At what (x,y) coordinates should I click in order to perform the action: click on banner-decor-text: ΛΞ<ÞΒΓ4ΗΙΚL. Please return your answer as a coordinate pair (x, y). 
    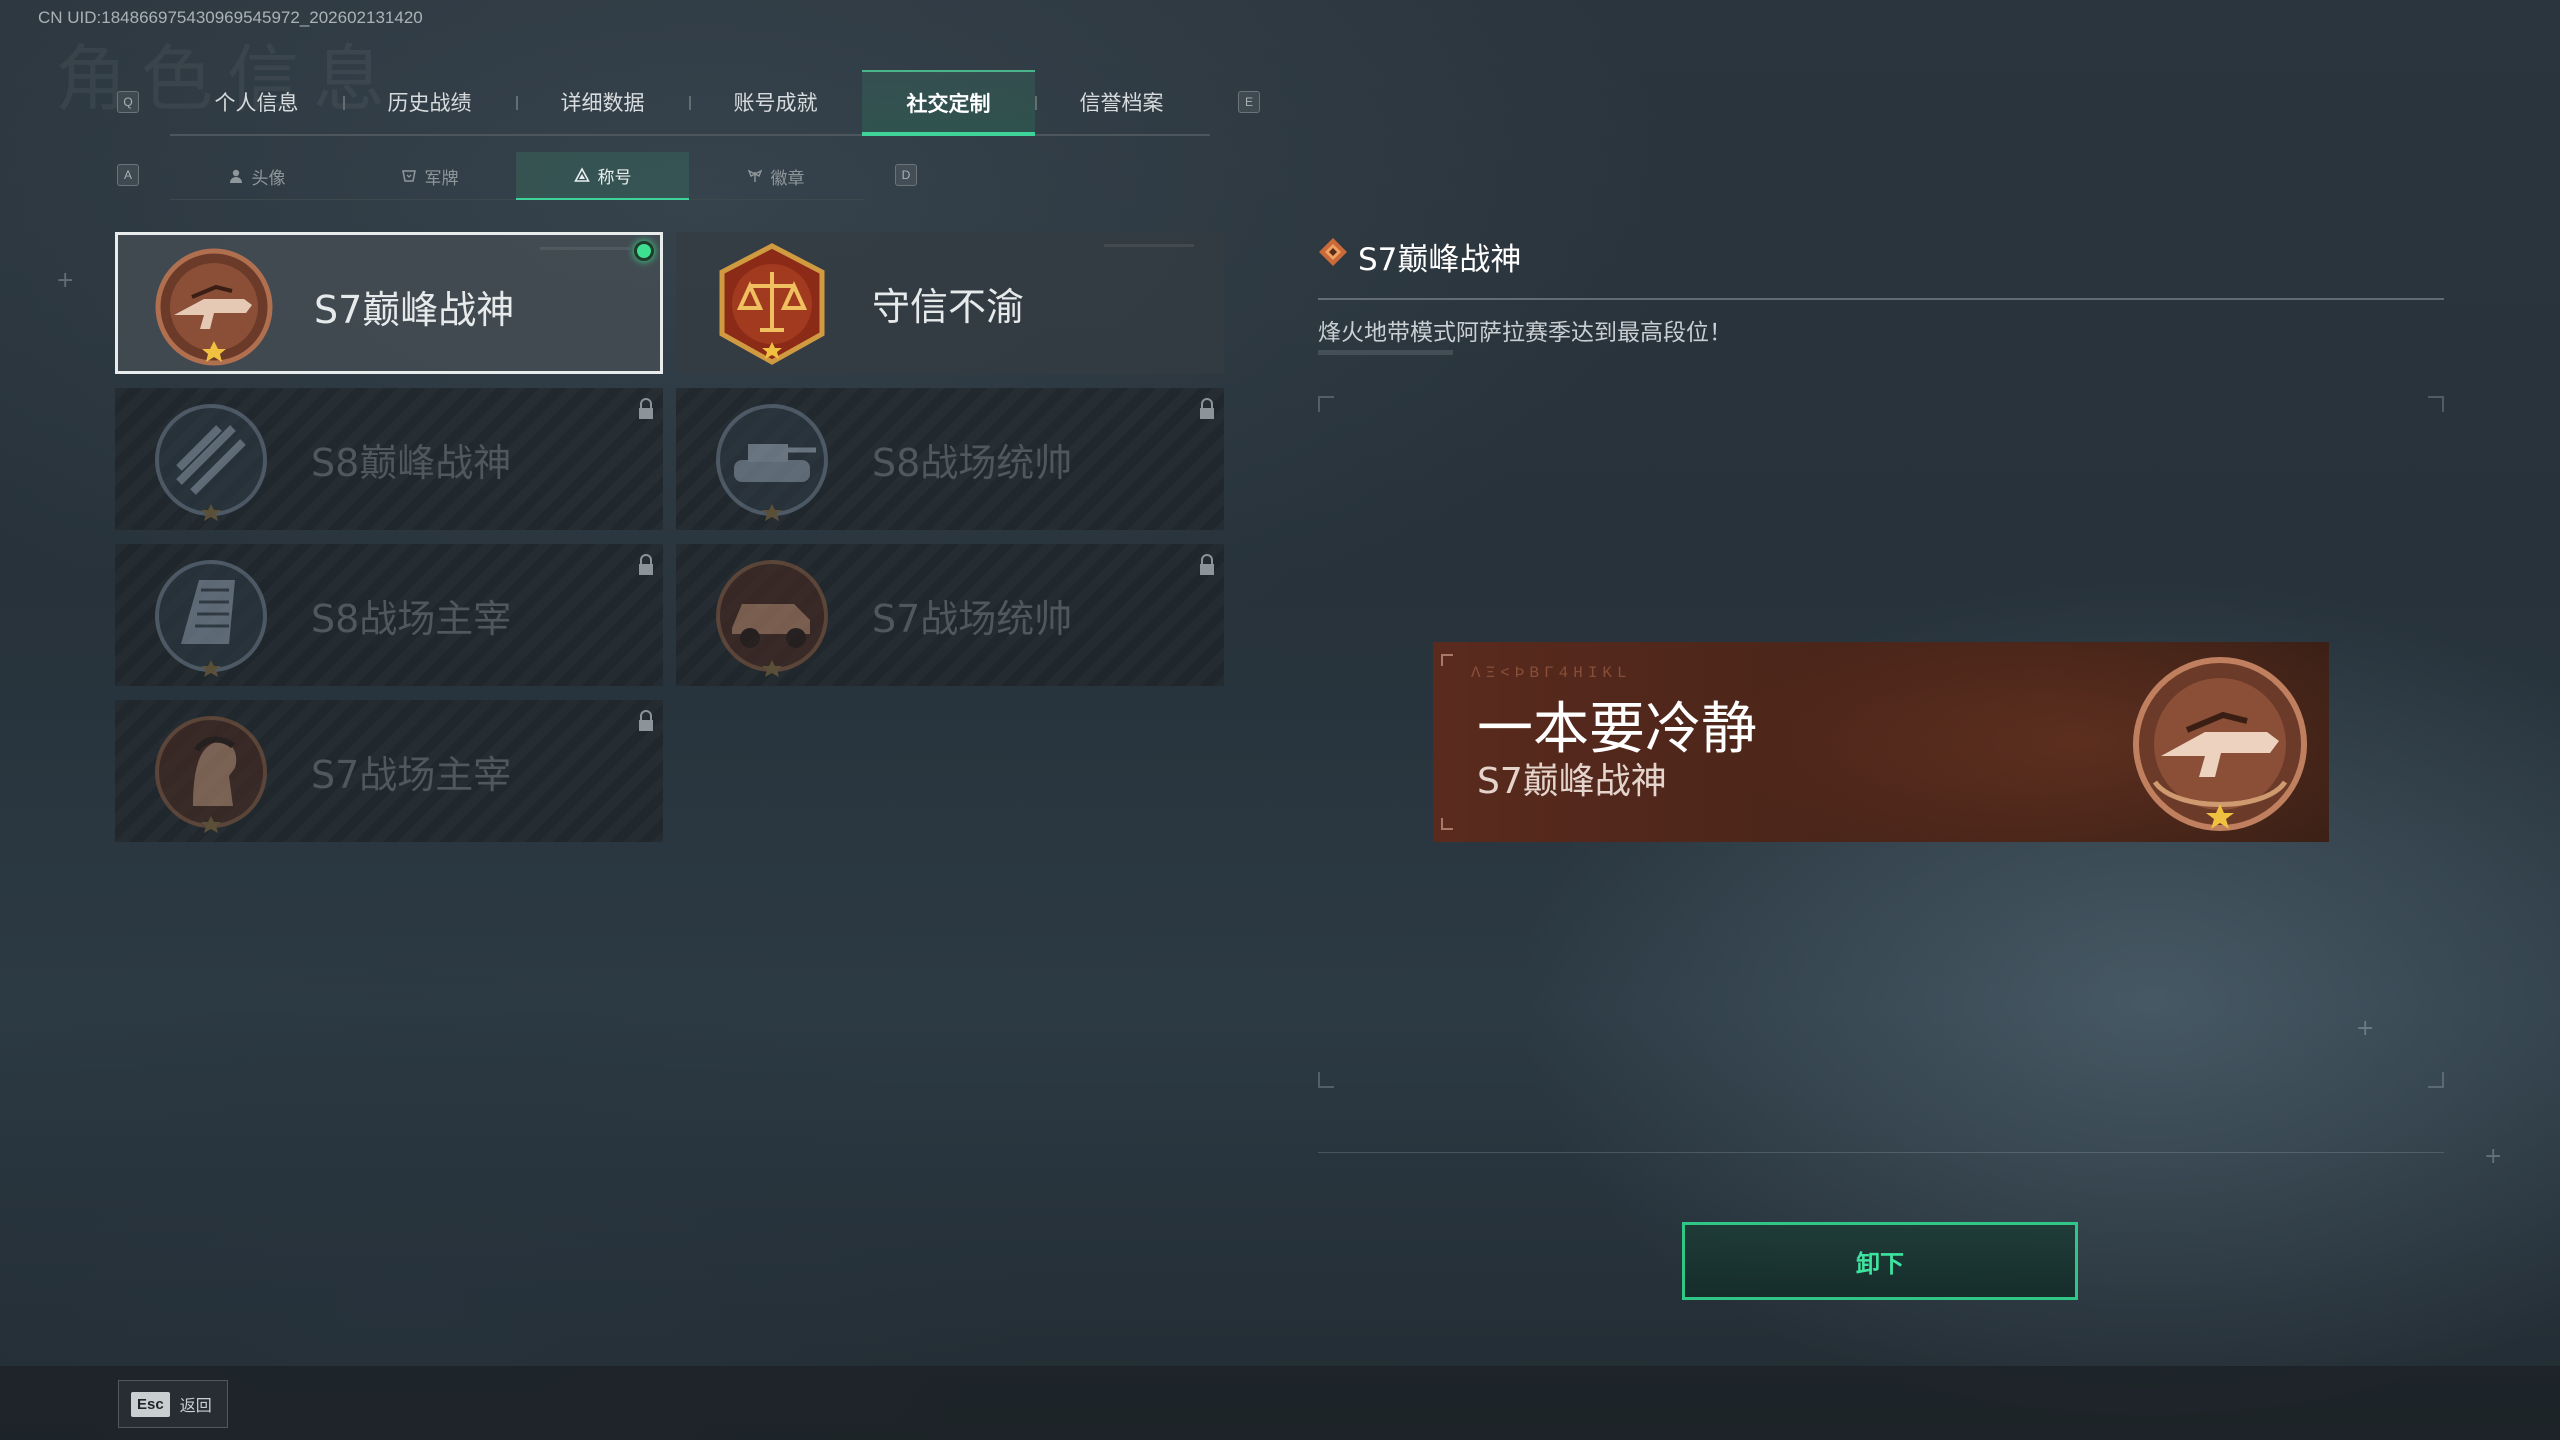
    Looking at the image, I should click on (1551, 673).